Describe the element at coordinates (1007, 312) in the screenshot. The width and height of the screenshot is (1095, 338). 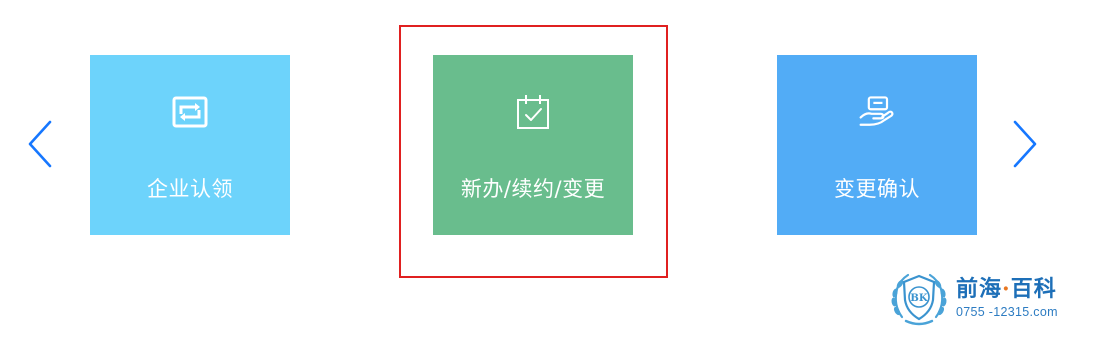
I see `brand-subtitle: 0755 -12315.com` at that location.